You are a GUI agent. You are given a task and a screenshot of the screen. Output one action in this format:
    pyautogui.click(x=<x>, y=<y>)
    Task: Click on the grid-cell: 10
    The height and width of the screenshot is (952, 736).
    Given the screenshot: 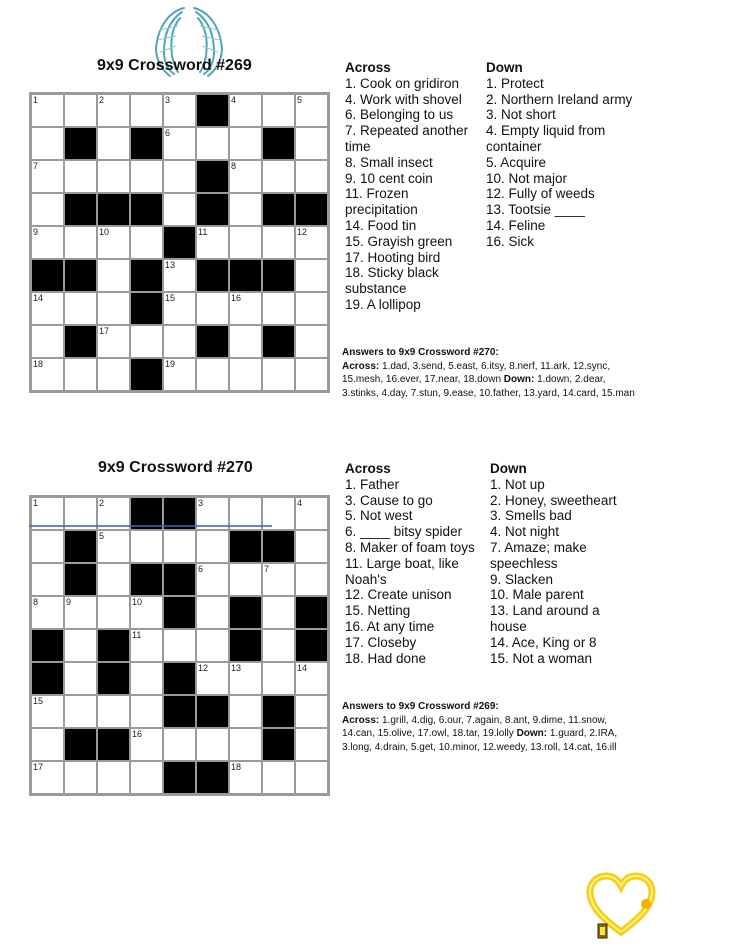 What is the action you would take?
    pyautogui.click(x=113, y=242)
    